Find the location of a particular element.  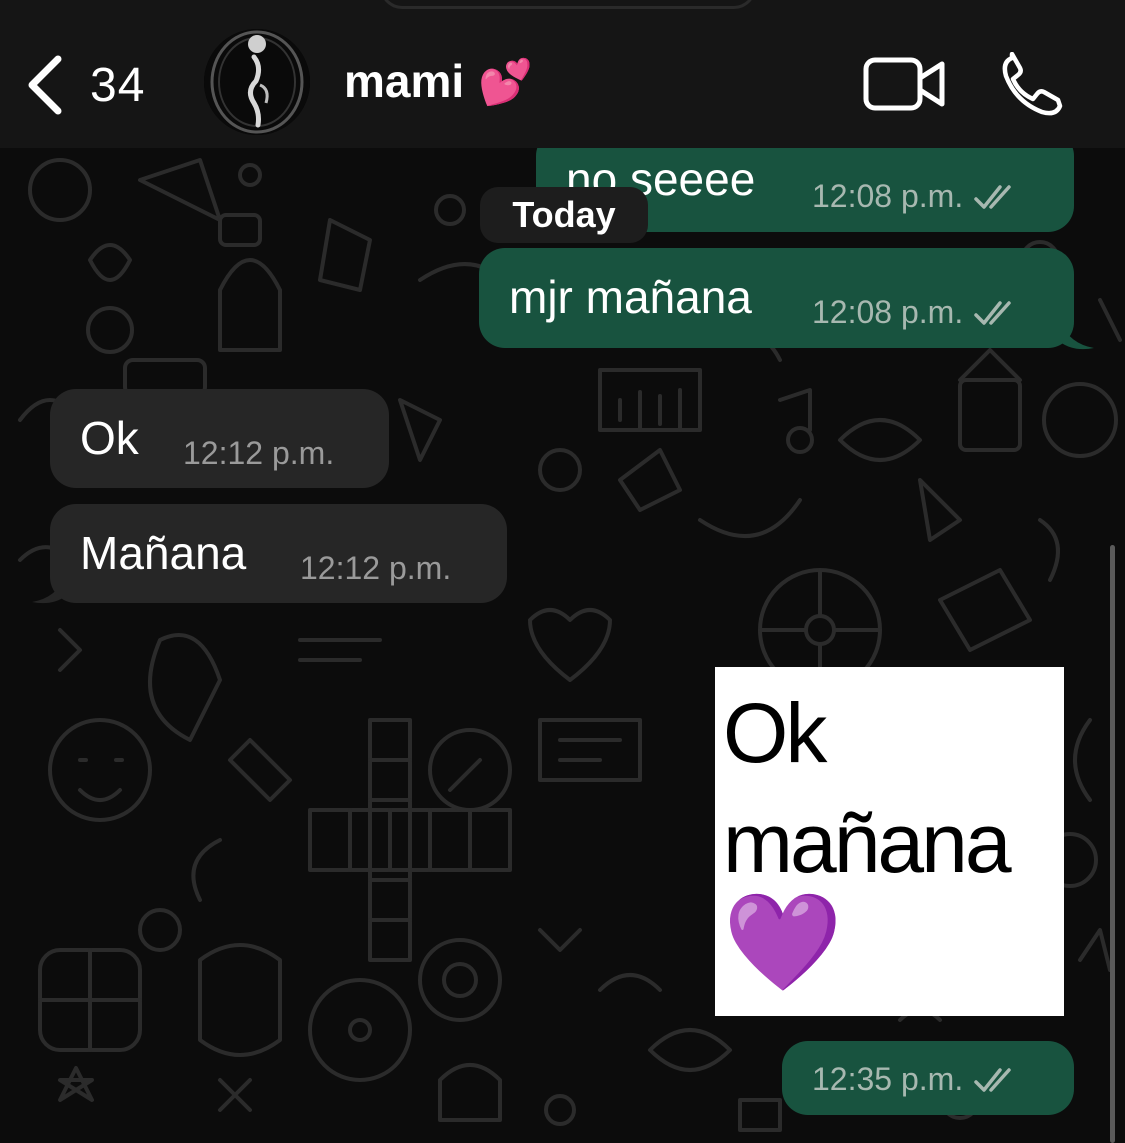

sticker-text-line: Ok is located at coordinates (775, 733).